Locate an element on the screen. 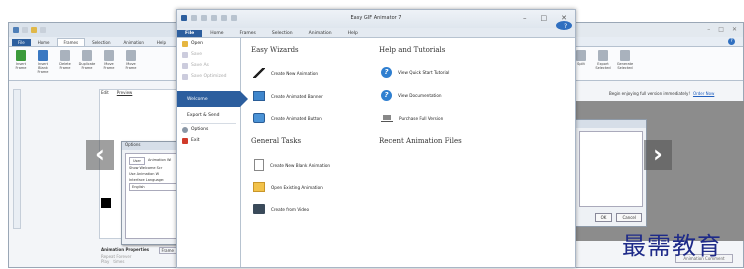 The width and height of the screenshot is (744, 269). open-folder-icon is located at coordinates (185, 43).